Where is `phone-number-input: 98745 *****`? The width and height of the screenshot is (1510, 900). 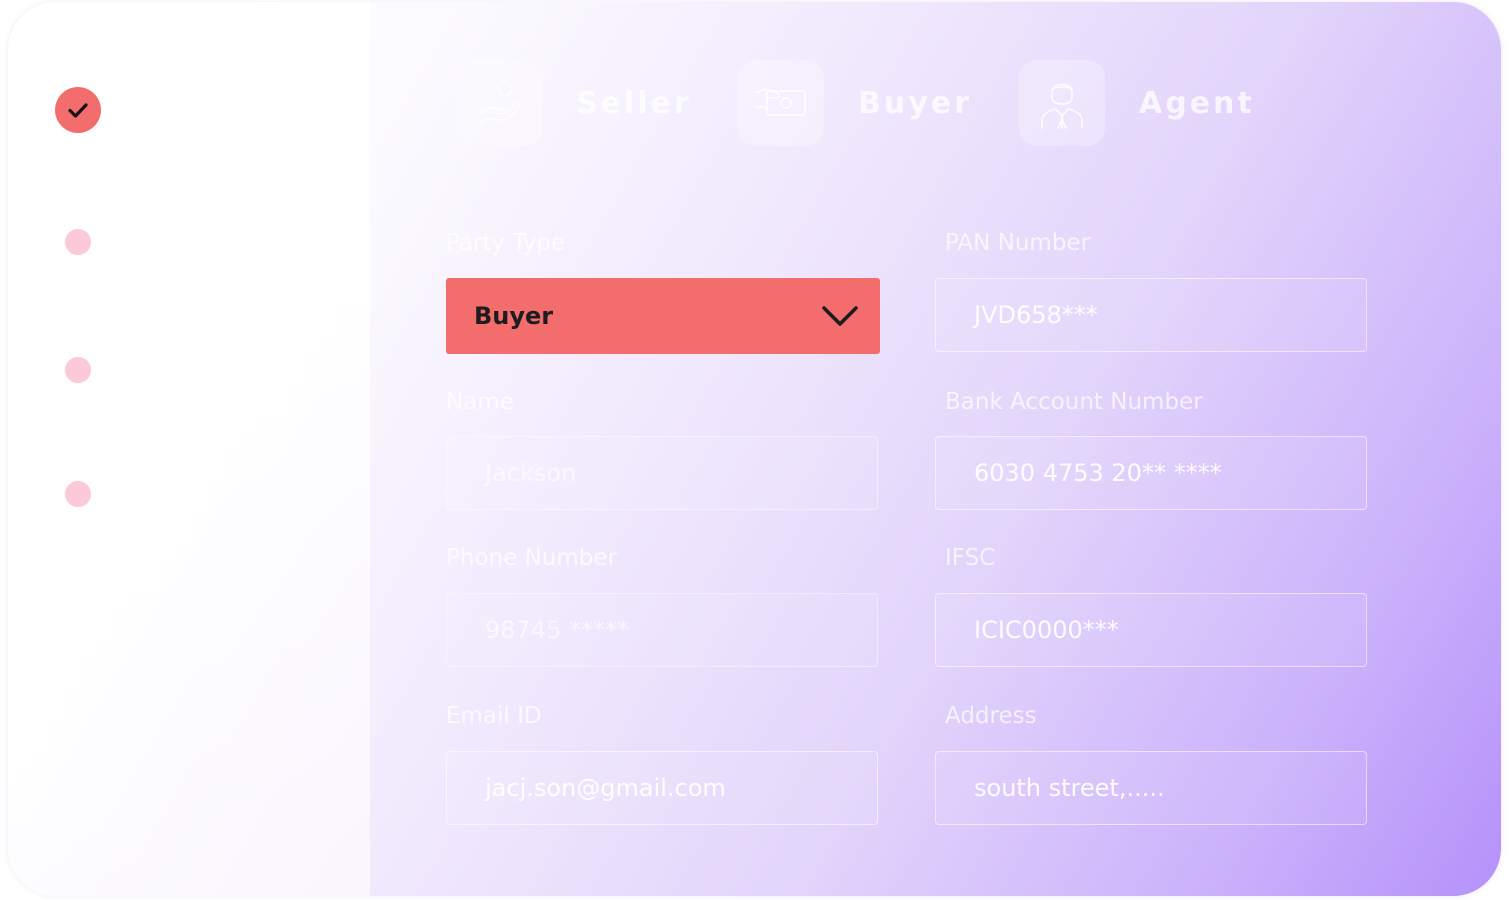 phone-number-input: 98745 ***** is located at coordinates (662, 630).